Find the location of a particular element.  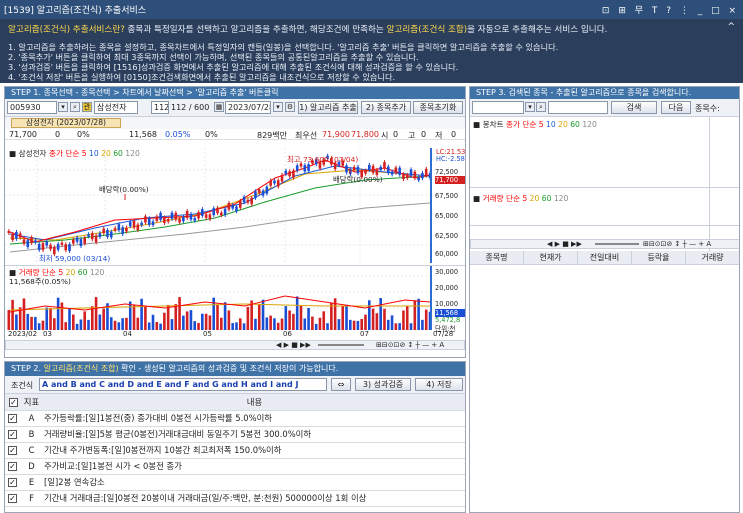

legend-stock-name: 삼성전자 is located at coordinates (32, 153).